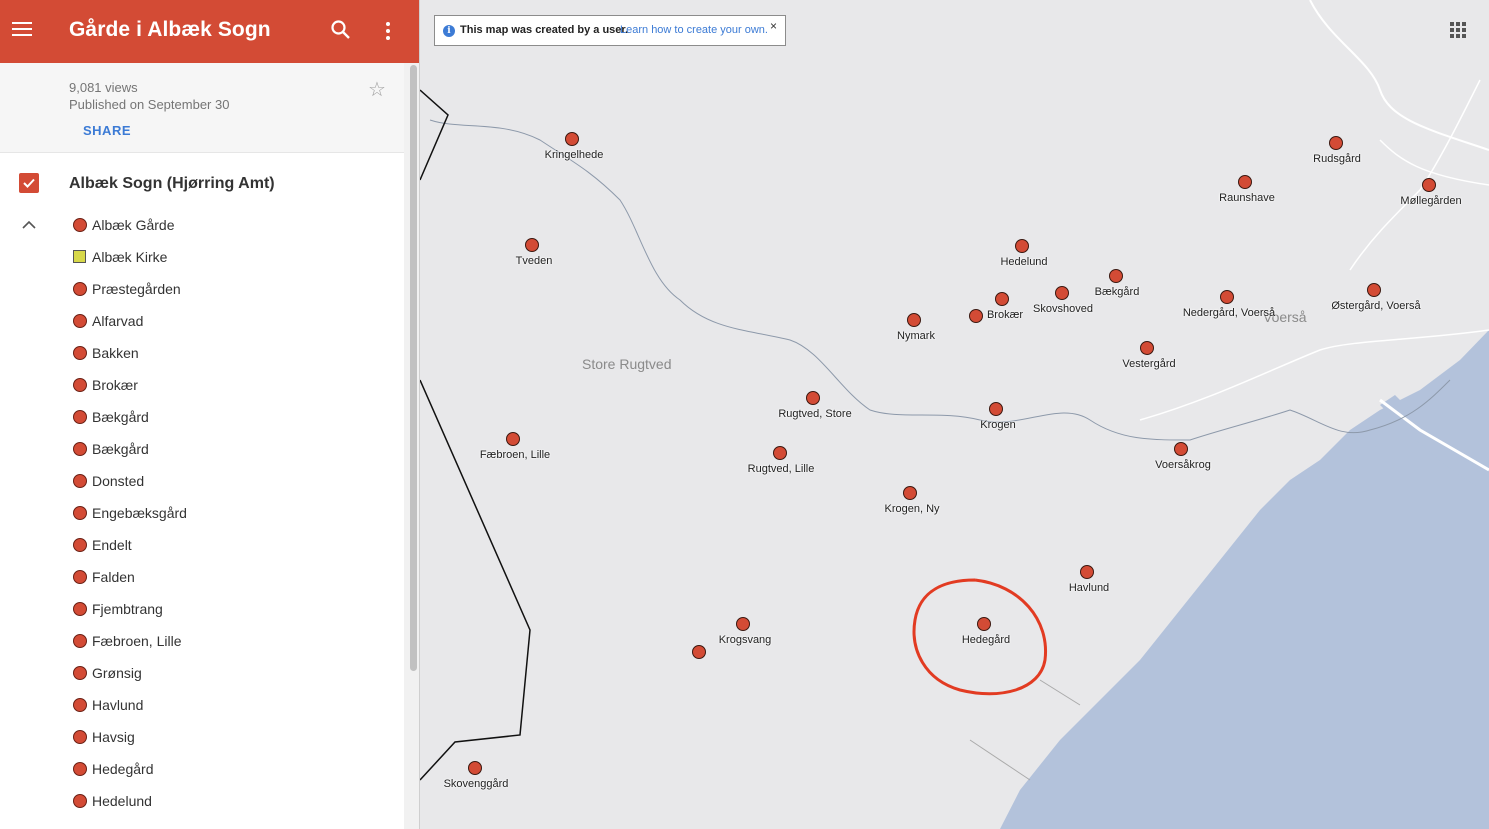 The width and height of the screenshot is (1489, 829). I want to click on info-icon: i, so click(449, 31).